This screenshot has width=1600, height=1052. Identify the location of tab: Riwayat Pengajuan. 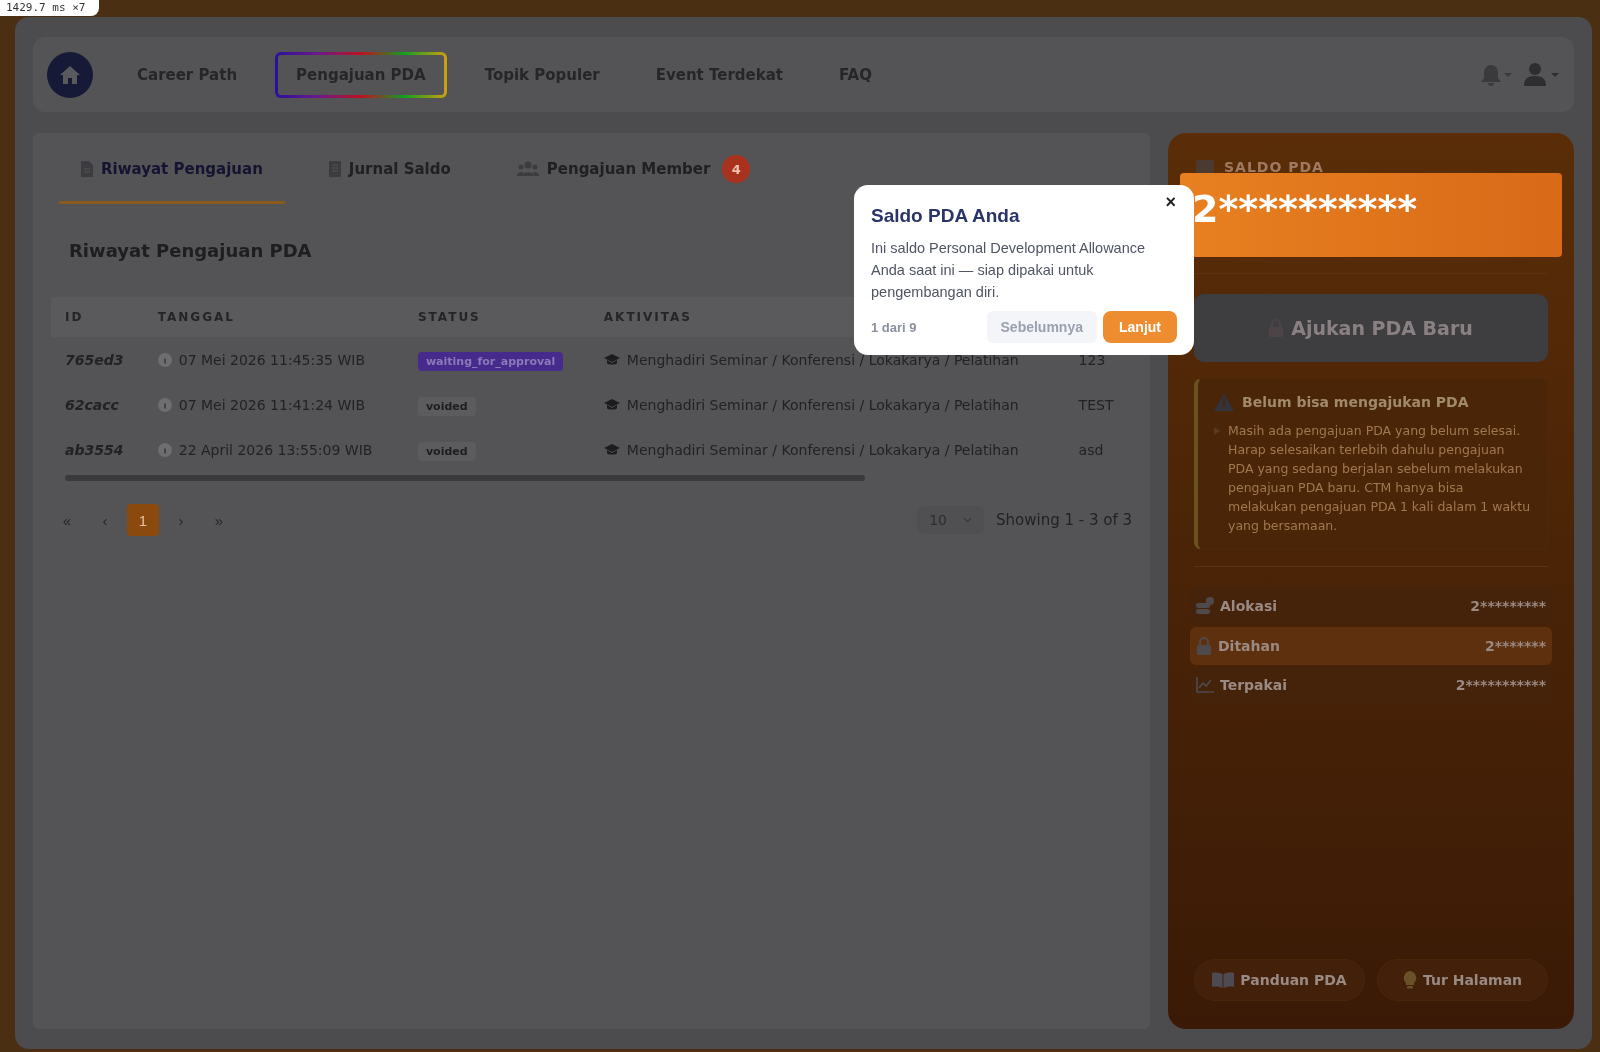
(172, 172).